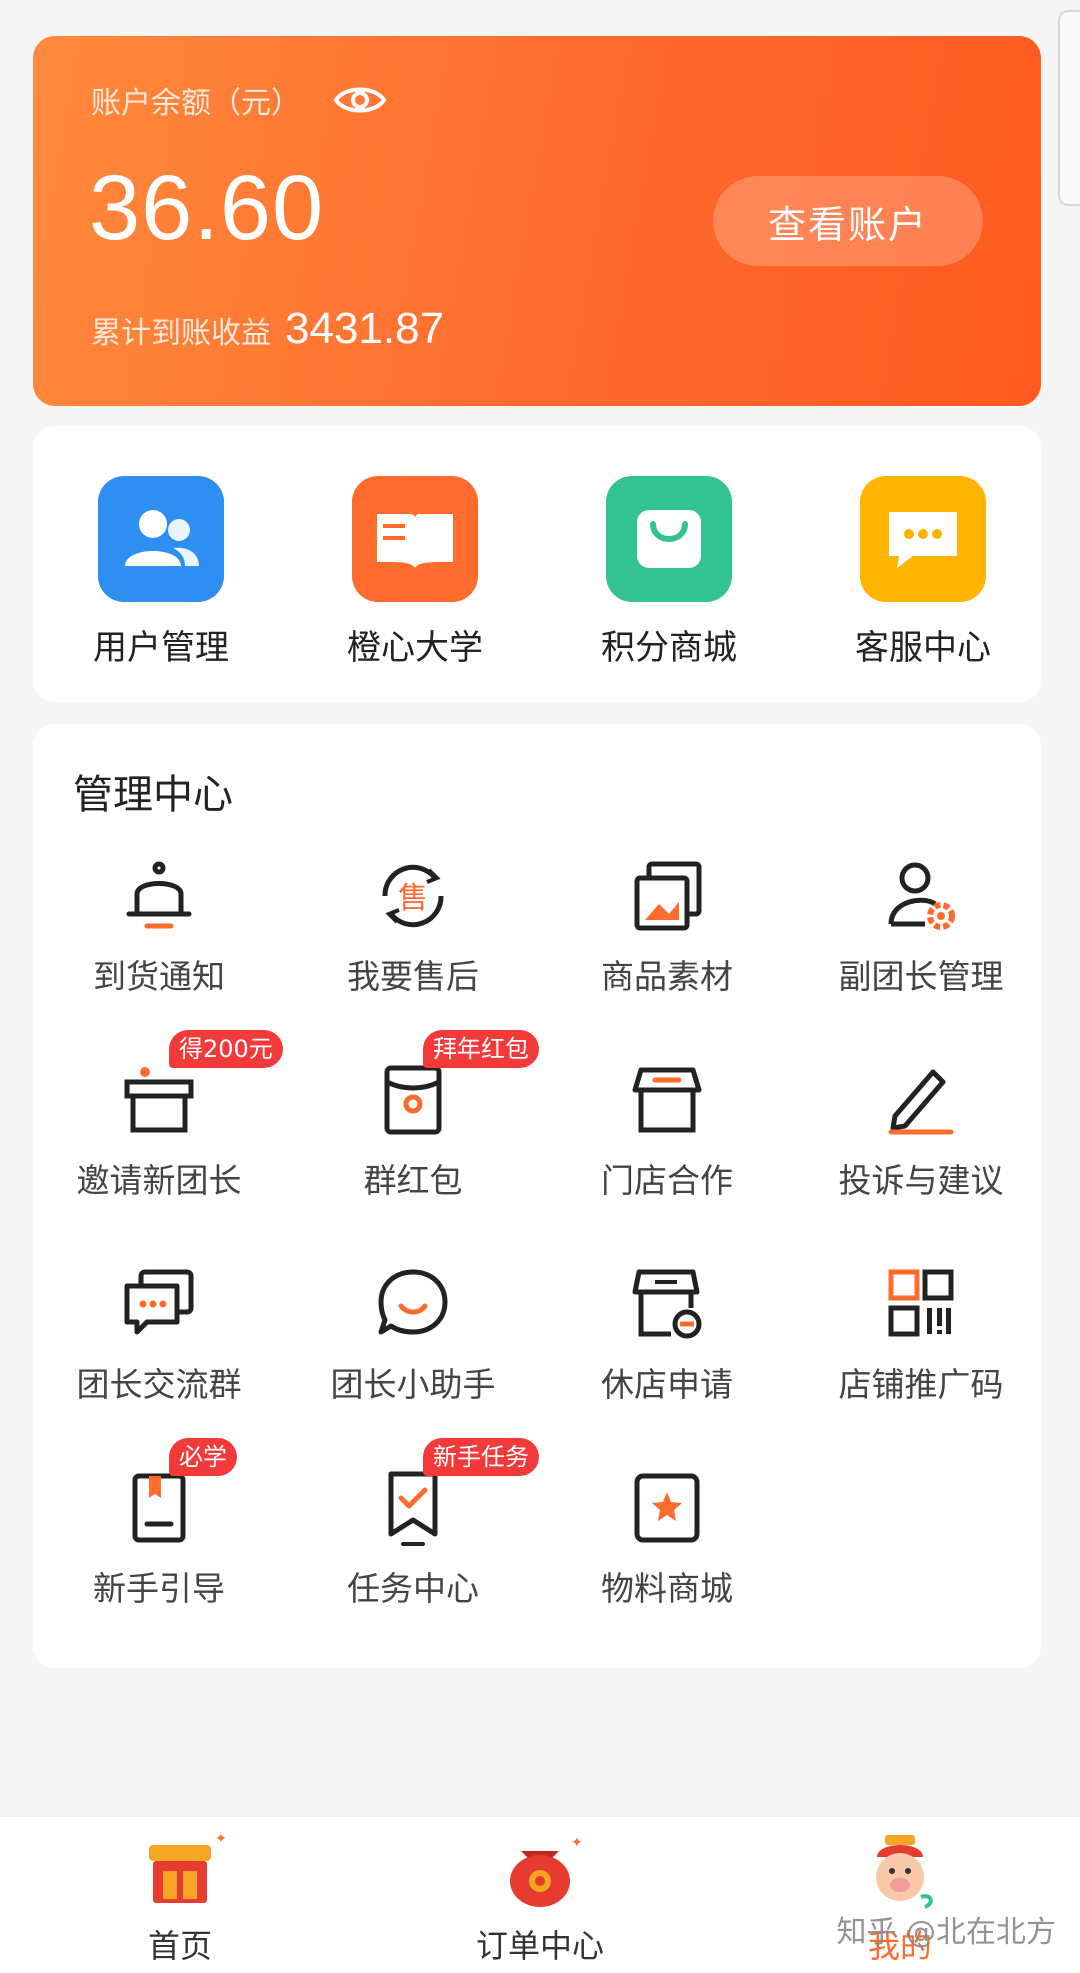 This screenshot has width=1080, height=1973. Describe the element at coordinates (413, 1384) in the screenshot. I see `mgmt-label: 团长小助手` at that location.